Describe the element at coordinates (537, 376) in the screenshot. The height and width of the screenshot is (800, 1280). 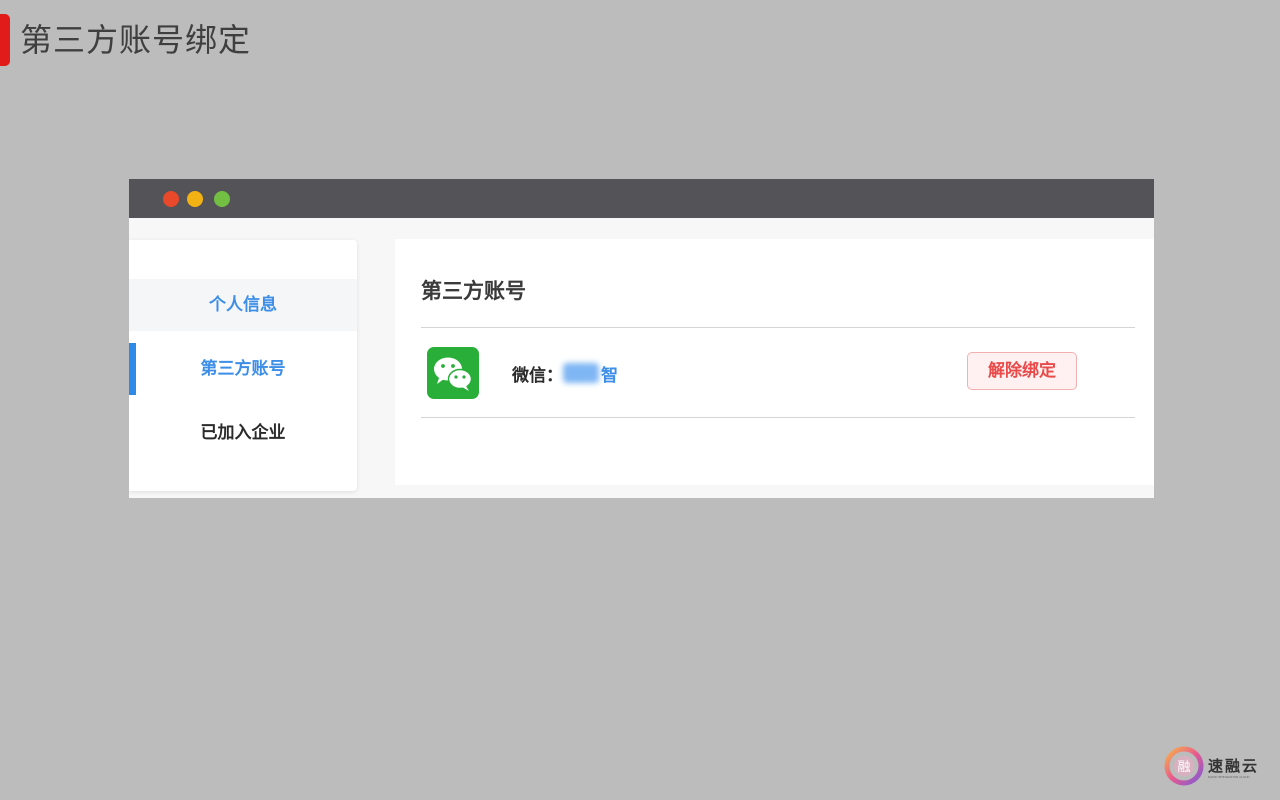
I see `wechat-label: 微信：` at that location.